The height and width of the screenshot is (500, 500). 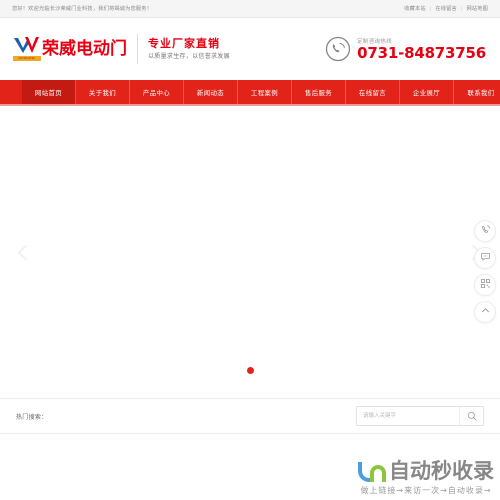 I want to click on nav-item-products: 产品中心, so click(x=157, y=92).